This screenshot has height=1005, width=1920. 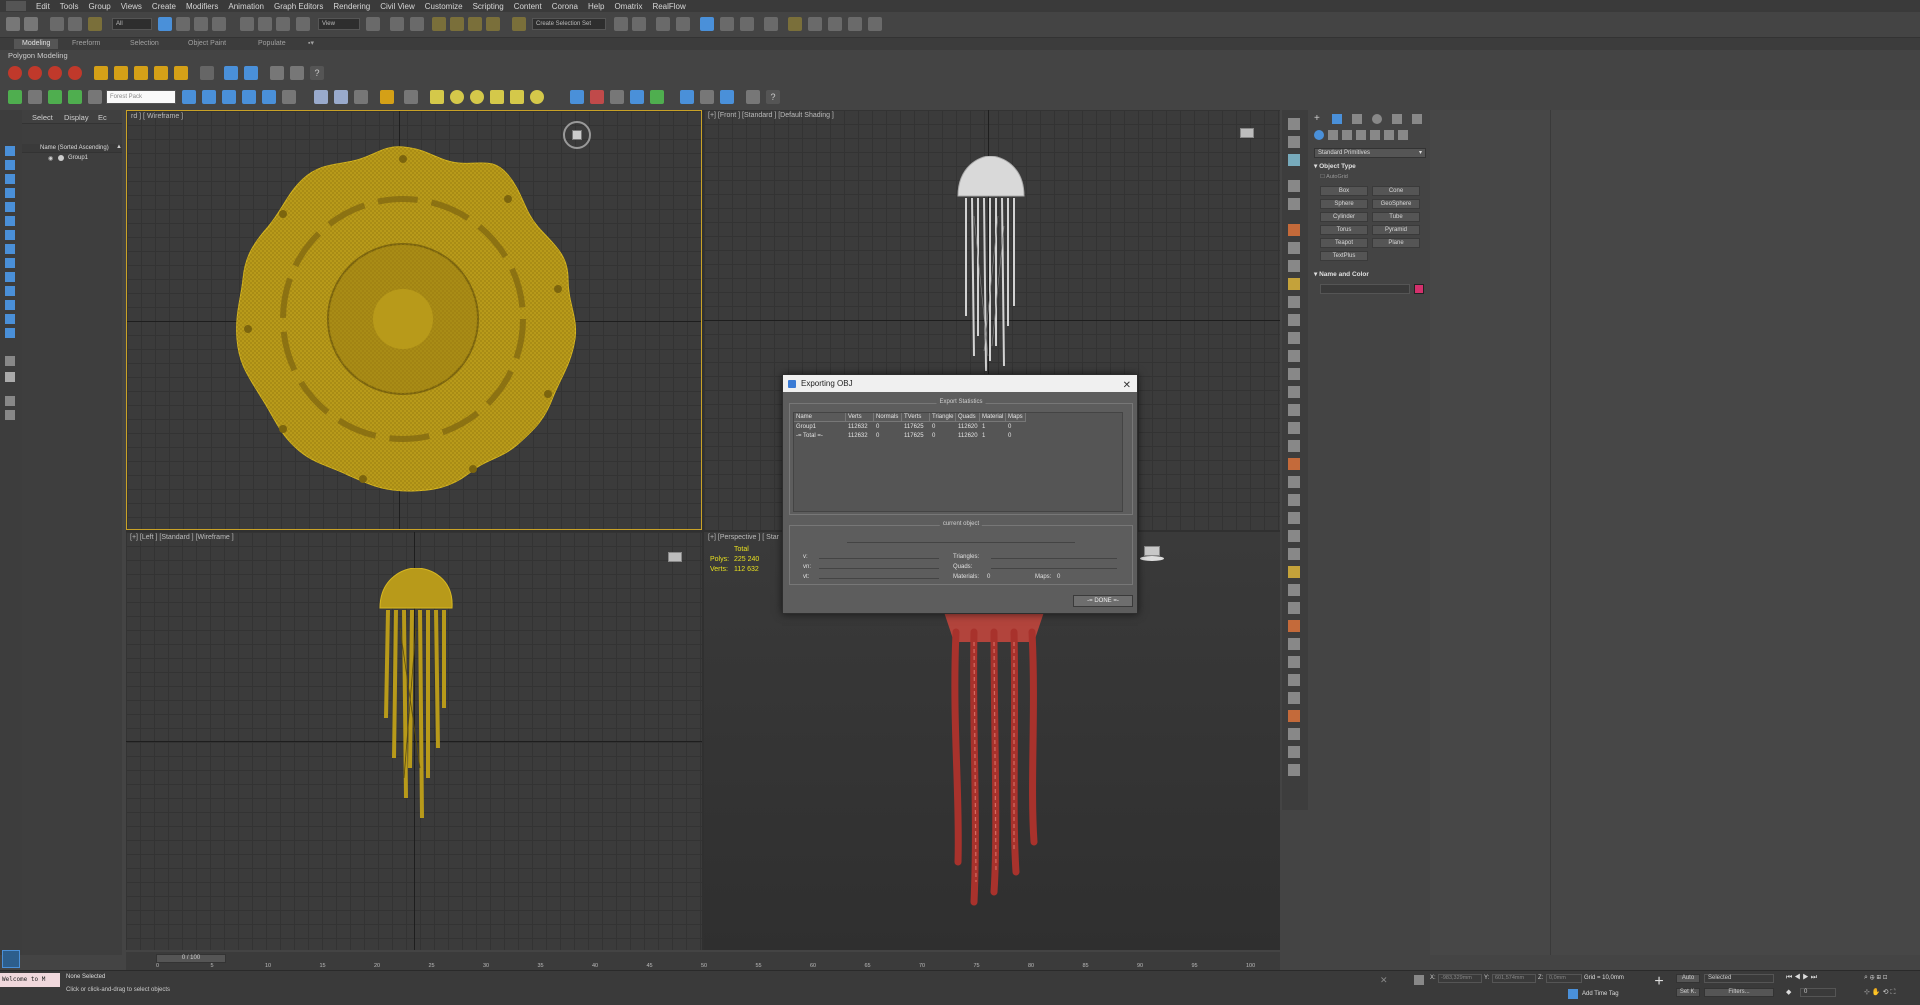 I want to click on menu-corona: Corona, so click(x=565, y=6).